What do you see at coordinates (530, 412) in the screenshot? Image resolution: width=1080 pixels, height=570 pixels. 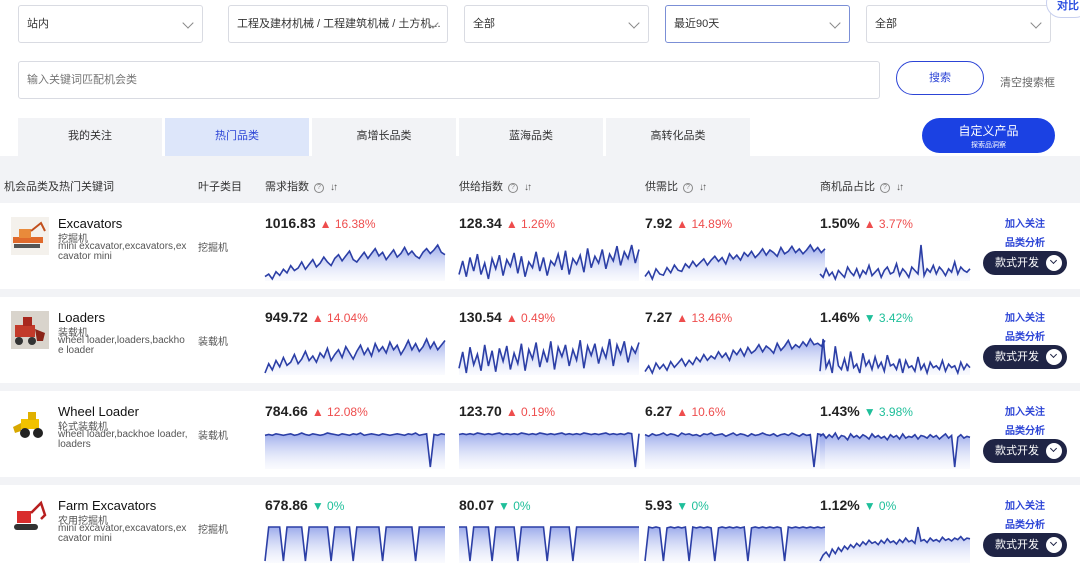 I see `supply-change: ▲ 0.19%` at bounding box center [530, 412].